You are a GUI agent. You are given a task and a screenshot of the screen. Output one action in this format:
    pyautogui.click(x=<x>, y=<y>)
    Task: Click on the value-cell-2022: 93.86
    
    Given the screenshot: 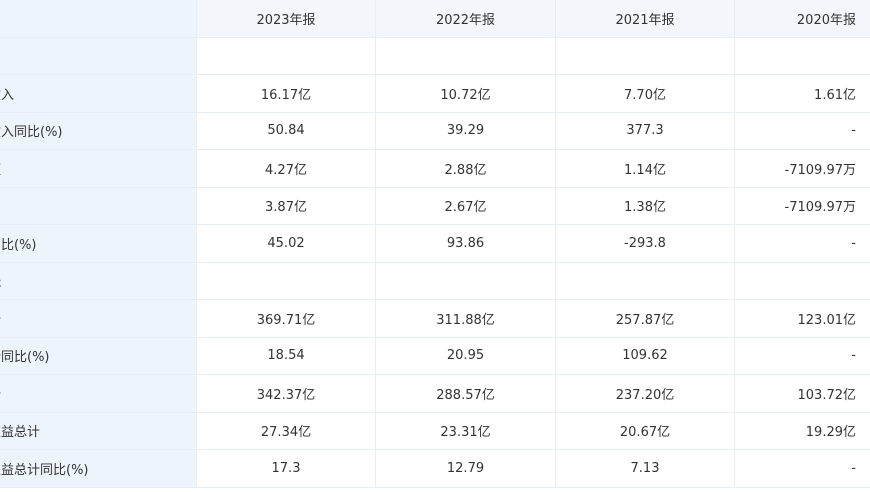 What is the action you would take?
    pyautogui.click(x=466, y=243)
    